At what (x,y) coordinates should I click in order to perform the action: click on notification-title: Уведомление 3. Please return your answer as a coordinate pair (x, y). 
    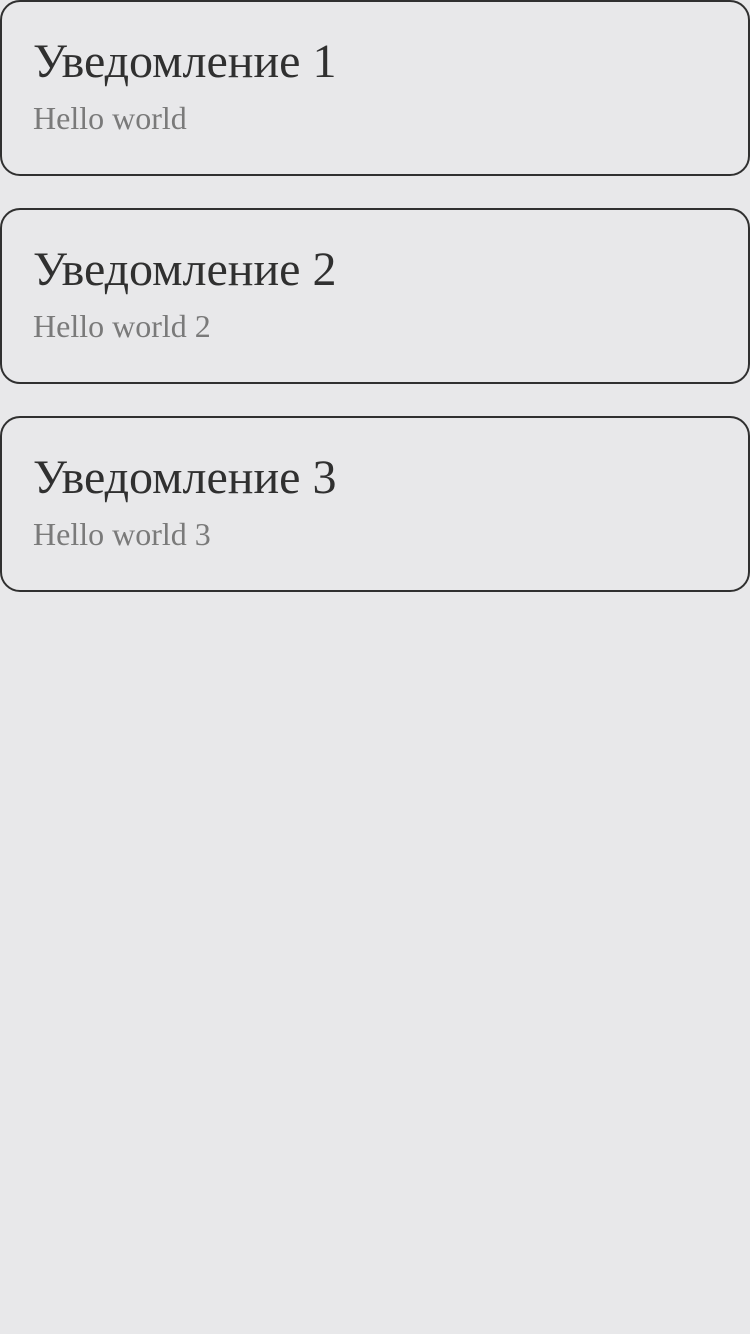
    Looking at the image, I should click on (185, 477).